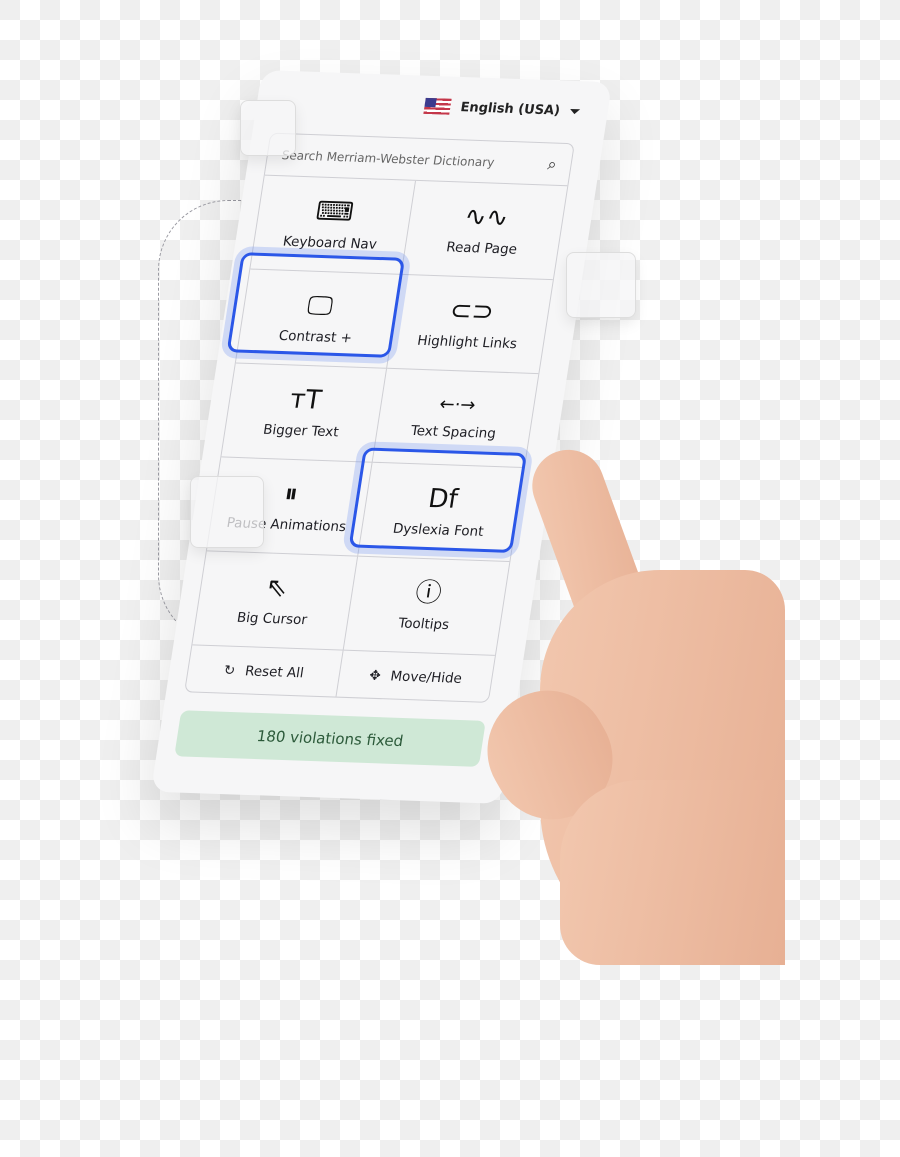 This screenshot has width=900, height=1157. Describe the element at coordinates (375, 675) in the screenshot. I see `move-icon: ✥` at that location.